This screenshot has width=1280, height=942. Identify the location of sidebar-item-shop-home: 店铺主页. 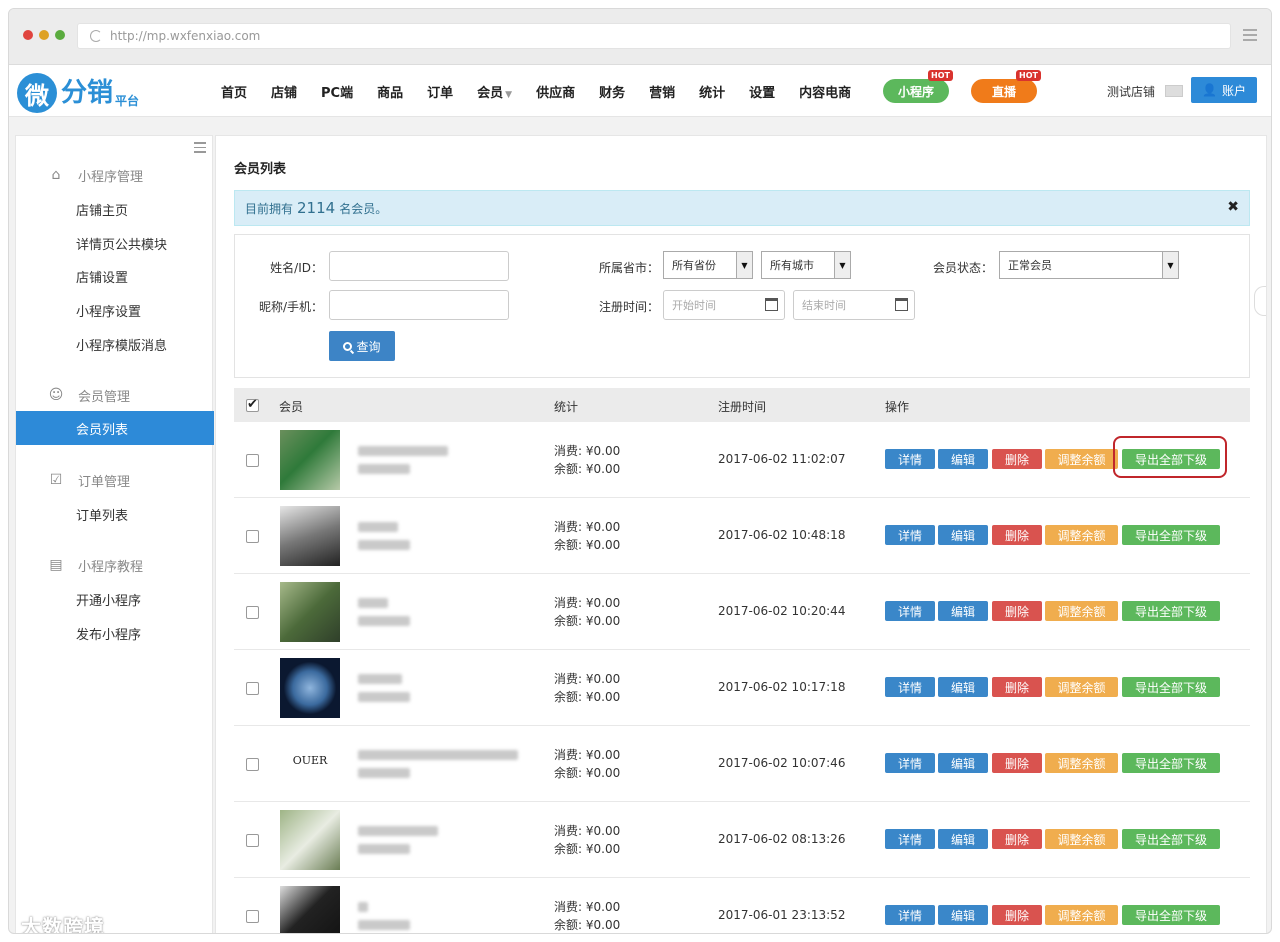
(115, 209).